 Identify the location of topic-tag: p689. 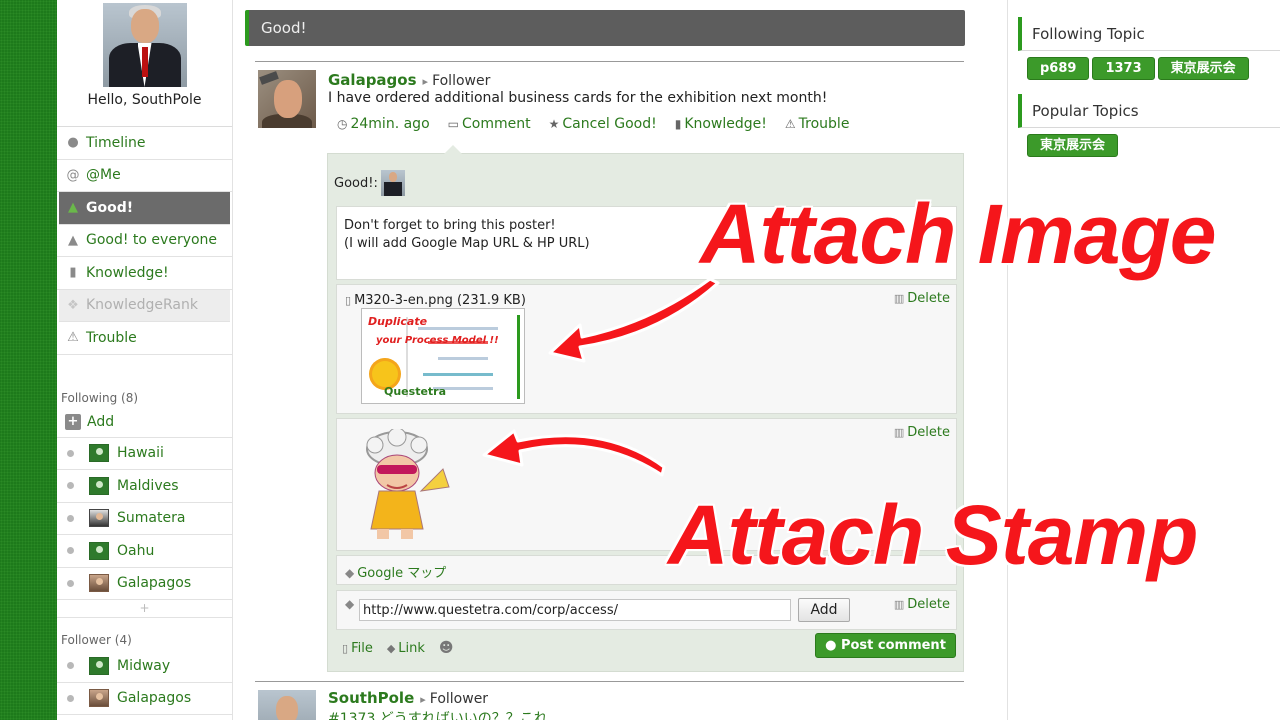
(1058, 68).